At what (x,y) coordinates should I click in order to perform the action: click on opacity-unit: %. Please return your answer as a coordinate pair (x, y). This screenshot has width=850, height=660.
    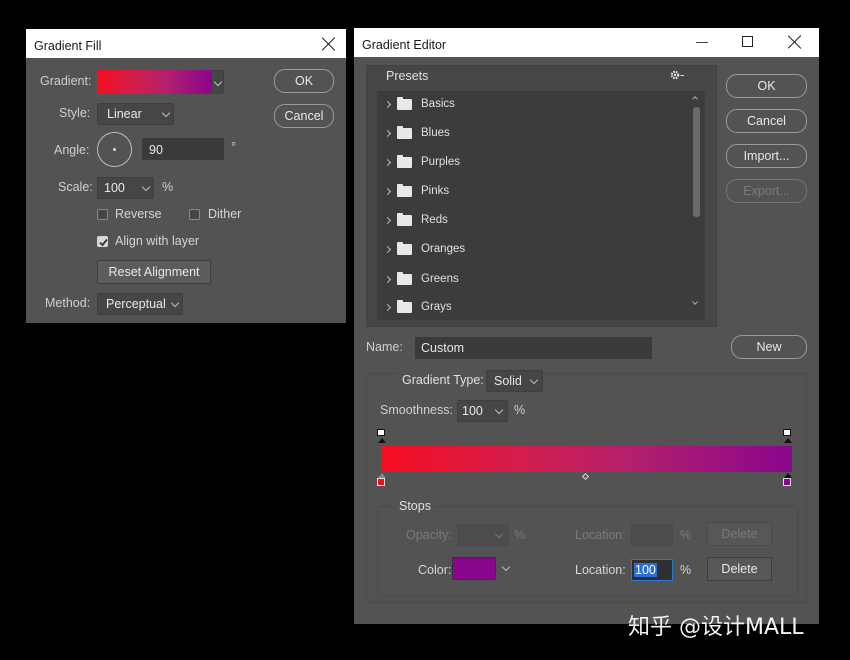
    Looking at the image, I should click on (520, 535).